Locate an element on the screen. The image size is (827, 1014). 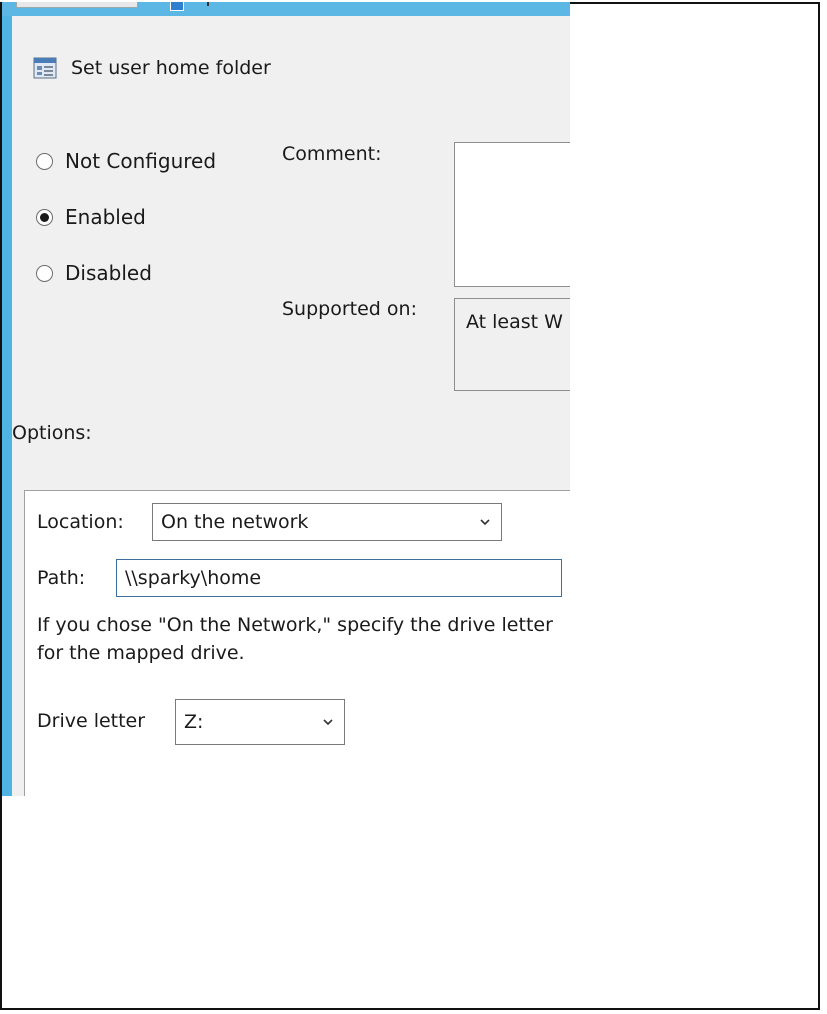
comment-textarea is located at coordinates (512, 214).